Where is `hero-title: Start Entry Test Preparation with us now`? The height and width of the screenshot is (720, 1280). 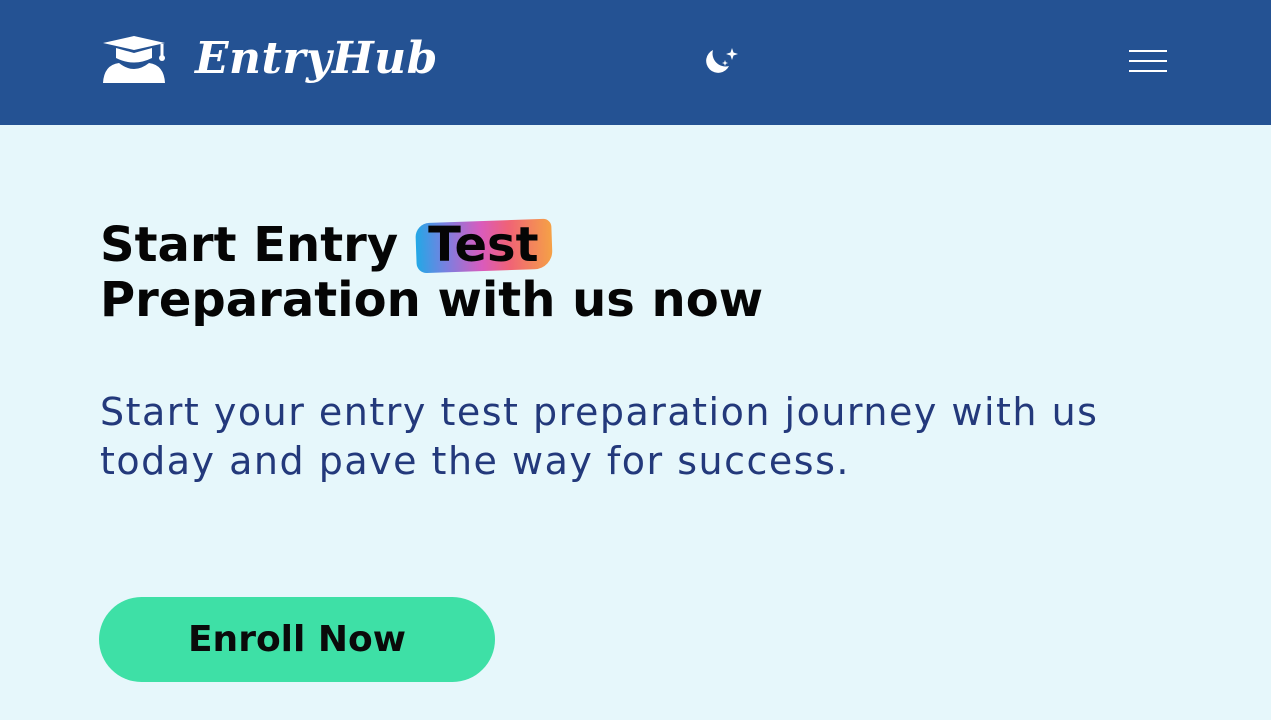 hero-title: Start Entry Test Preparation with us now is located at coordinates (600, 273).